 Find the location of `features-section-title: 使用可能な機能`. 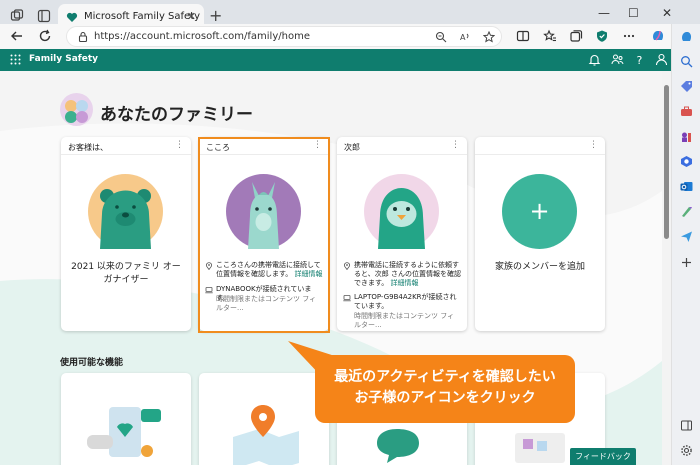

features-section-title: 使用可能な機能 is located at coordinates (92, 363).